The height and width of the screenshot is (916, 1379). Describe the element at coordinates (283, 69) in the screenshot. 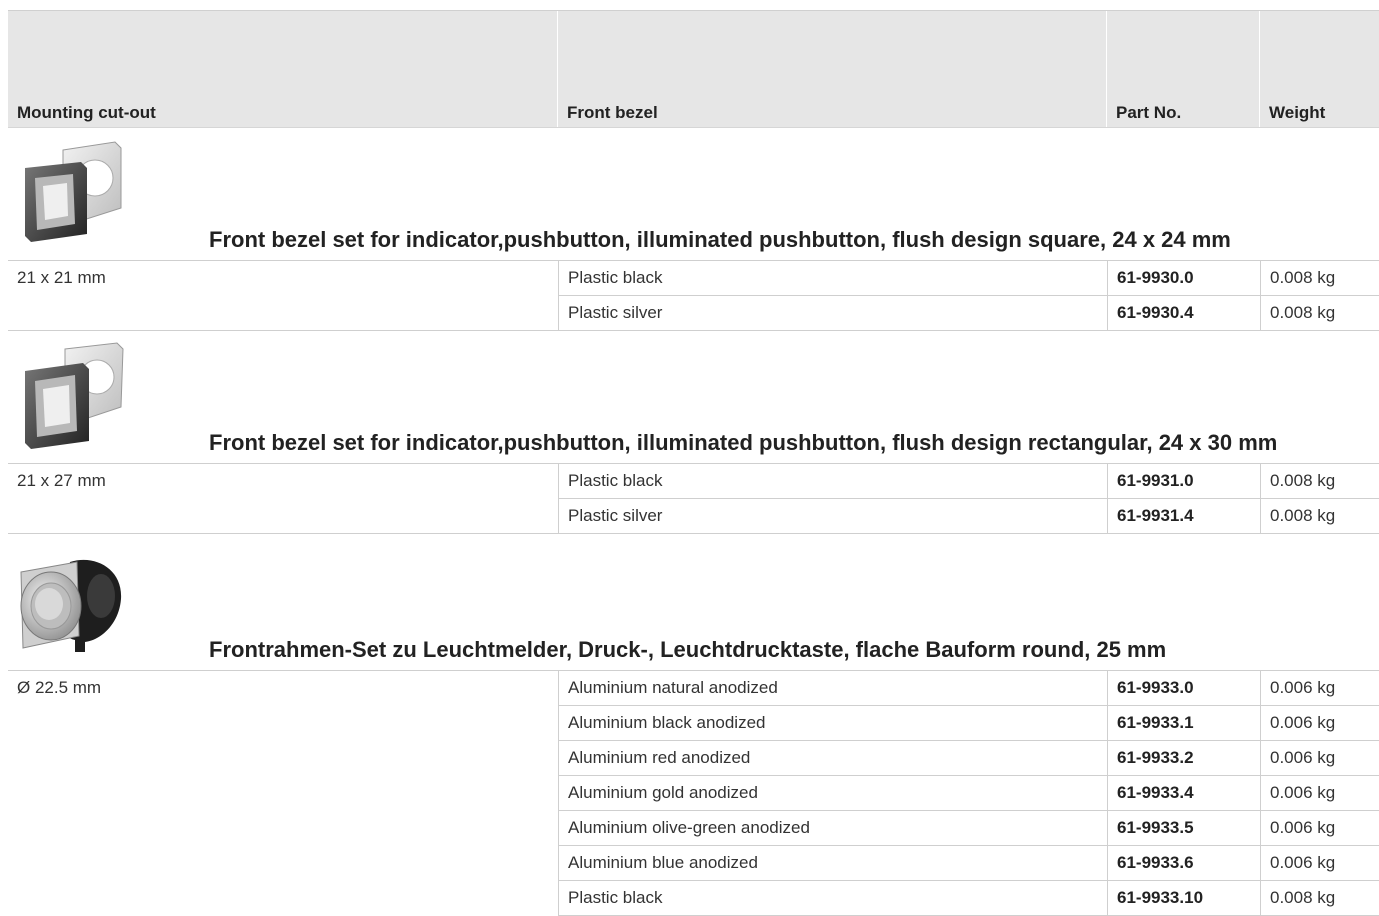

I see `header-mounting-cutout: Mounting cut-out` at that location.